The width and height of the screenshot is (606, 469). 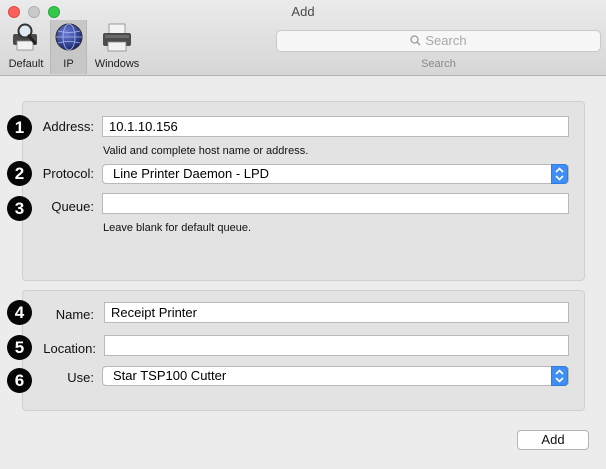 What do you see at coordinates (72, 206) in the screenshot?
I see `queue-label: Queue:` at bounding box center [72, 206].